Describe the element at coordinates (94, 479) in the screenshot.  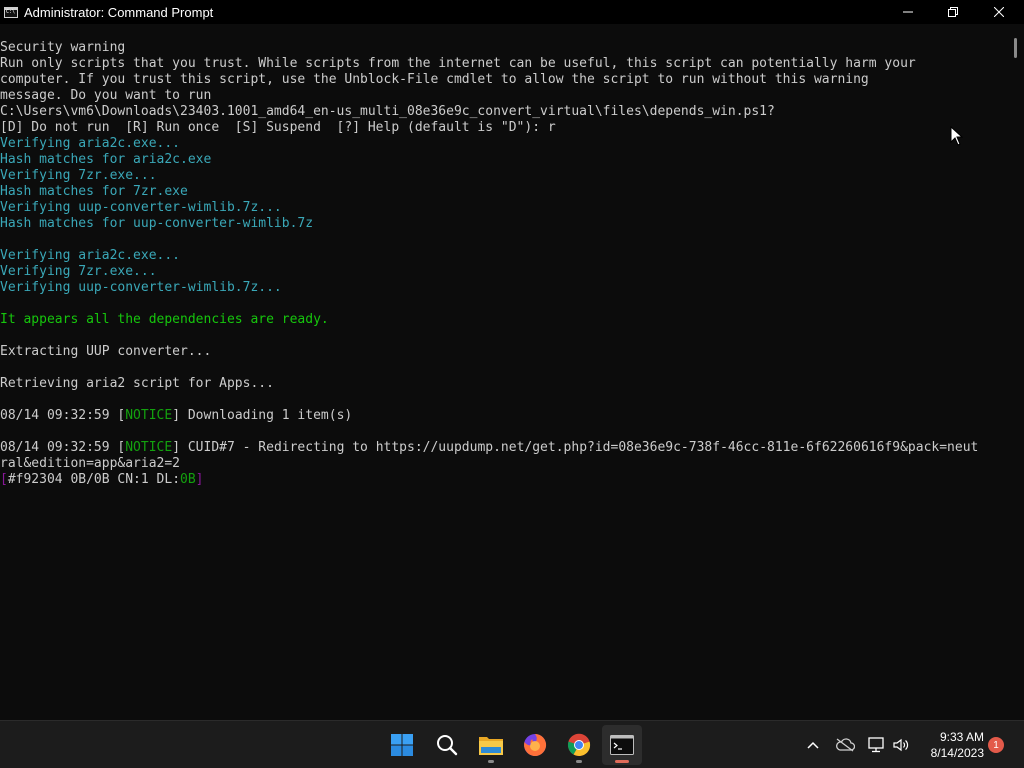
I see `console-text: #f92304 0B/0B CN:1 DL:` at that location.